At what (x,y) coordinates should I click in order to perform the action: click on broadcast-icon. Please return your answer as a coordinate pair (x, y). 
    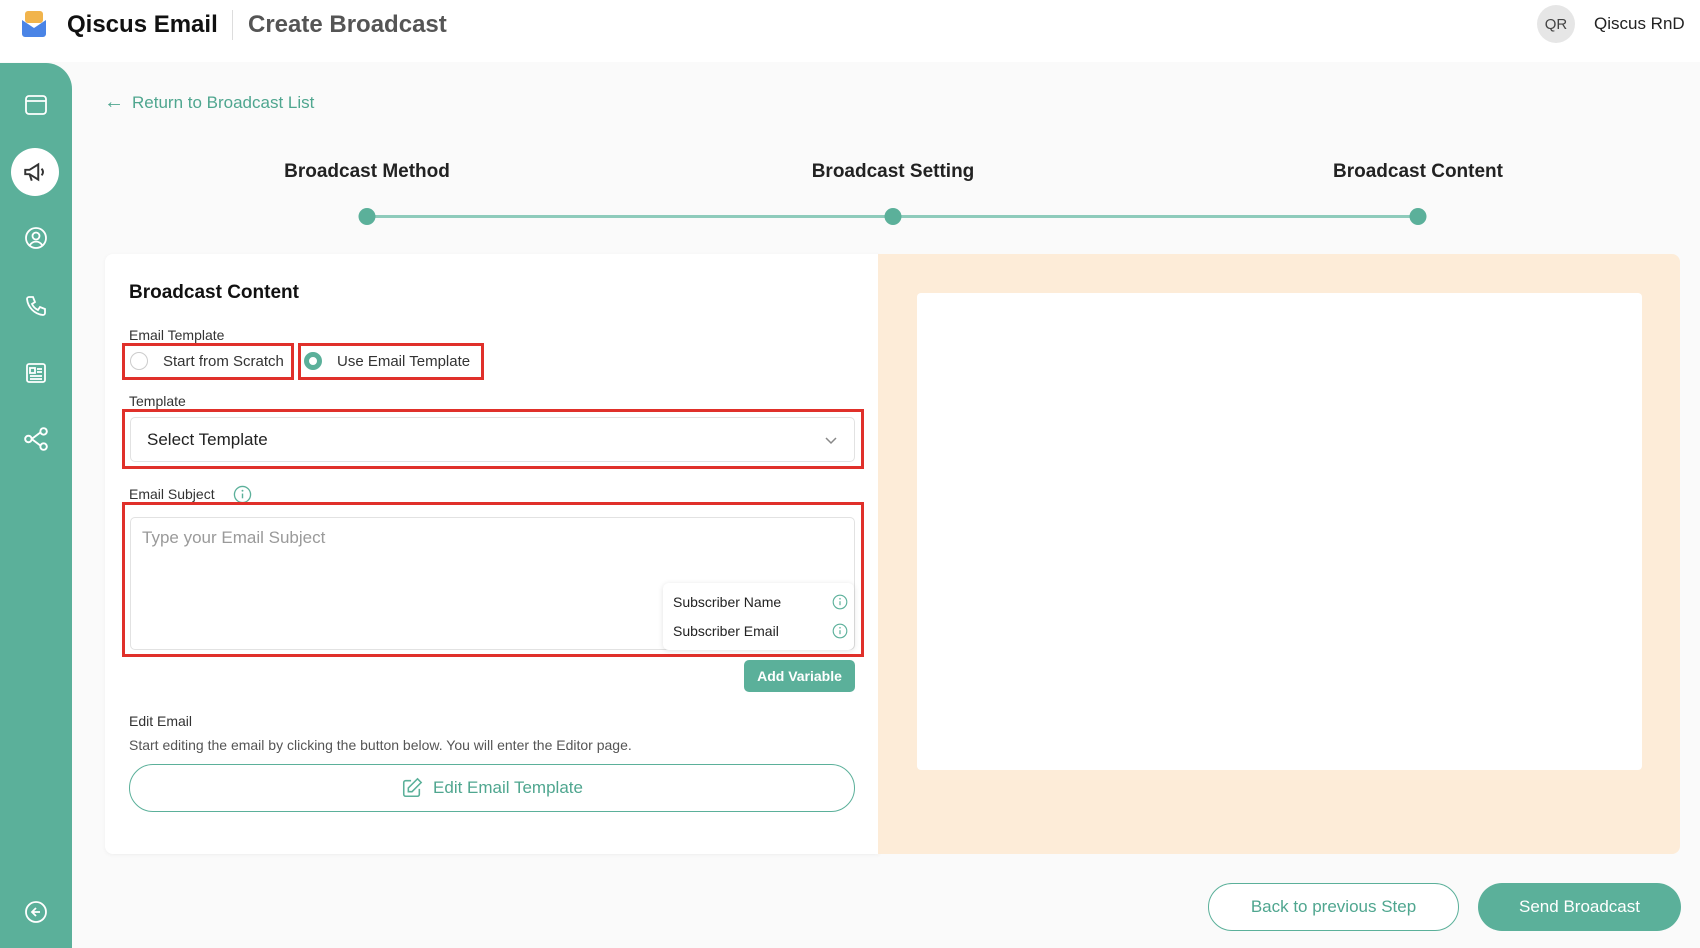
    Looking at the image, I should click on (34, 172).